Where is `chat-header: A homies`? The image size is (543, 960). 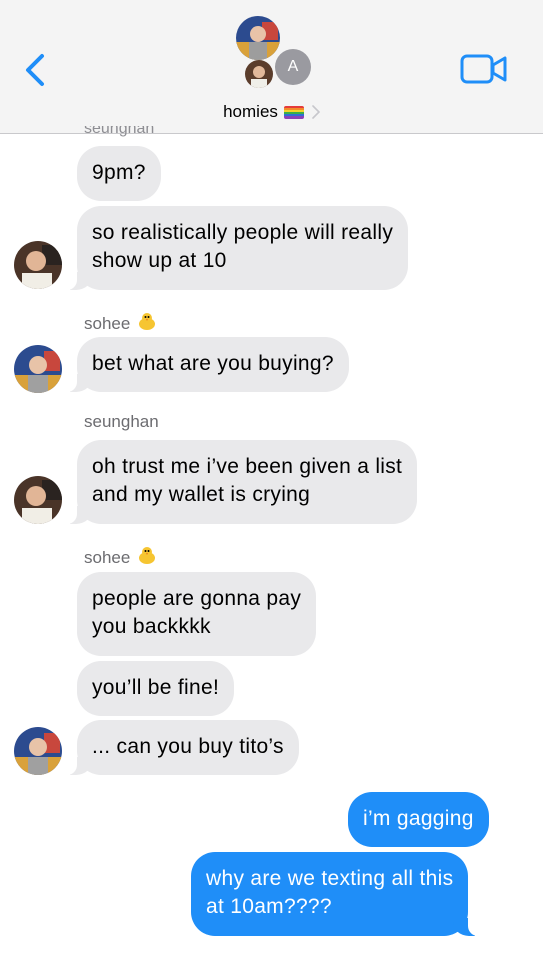
chat-header: A homies is located at coordinates (271, 67).